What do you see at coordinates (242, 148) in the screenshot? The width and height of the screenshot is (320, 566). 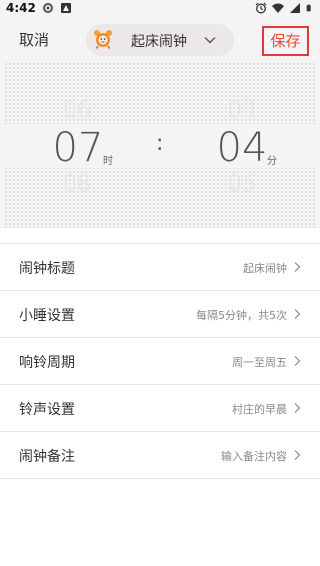 I see `minute-current: 04` at bounding box center [242, 148].